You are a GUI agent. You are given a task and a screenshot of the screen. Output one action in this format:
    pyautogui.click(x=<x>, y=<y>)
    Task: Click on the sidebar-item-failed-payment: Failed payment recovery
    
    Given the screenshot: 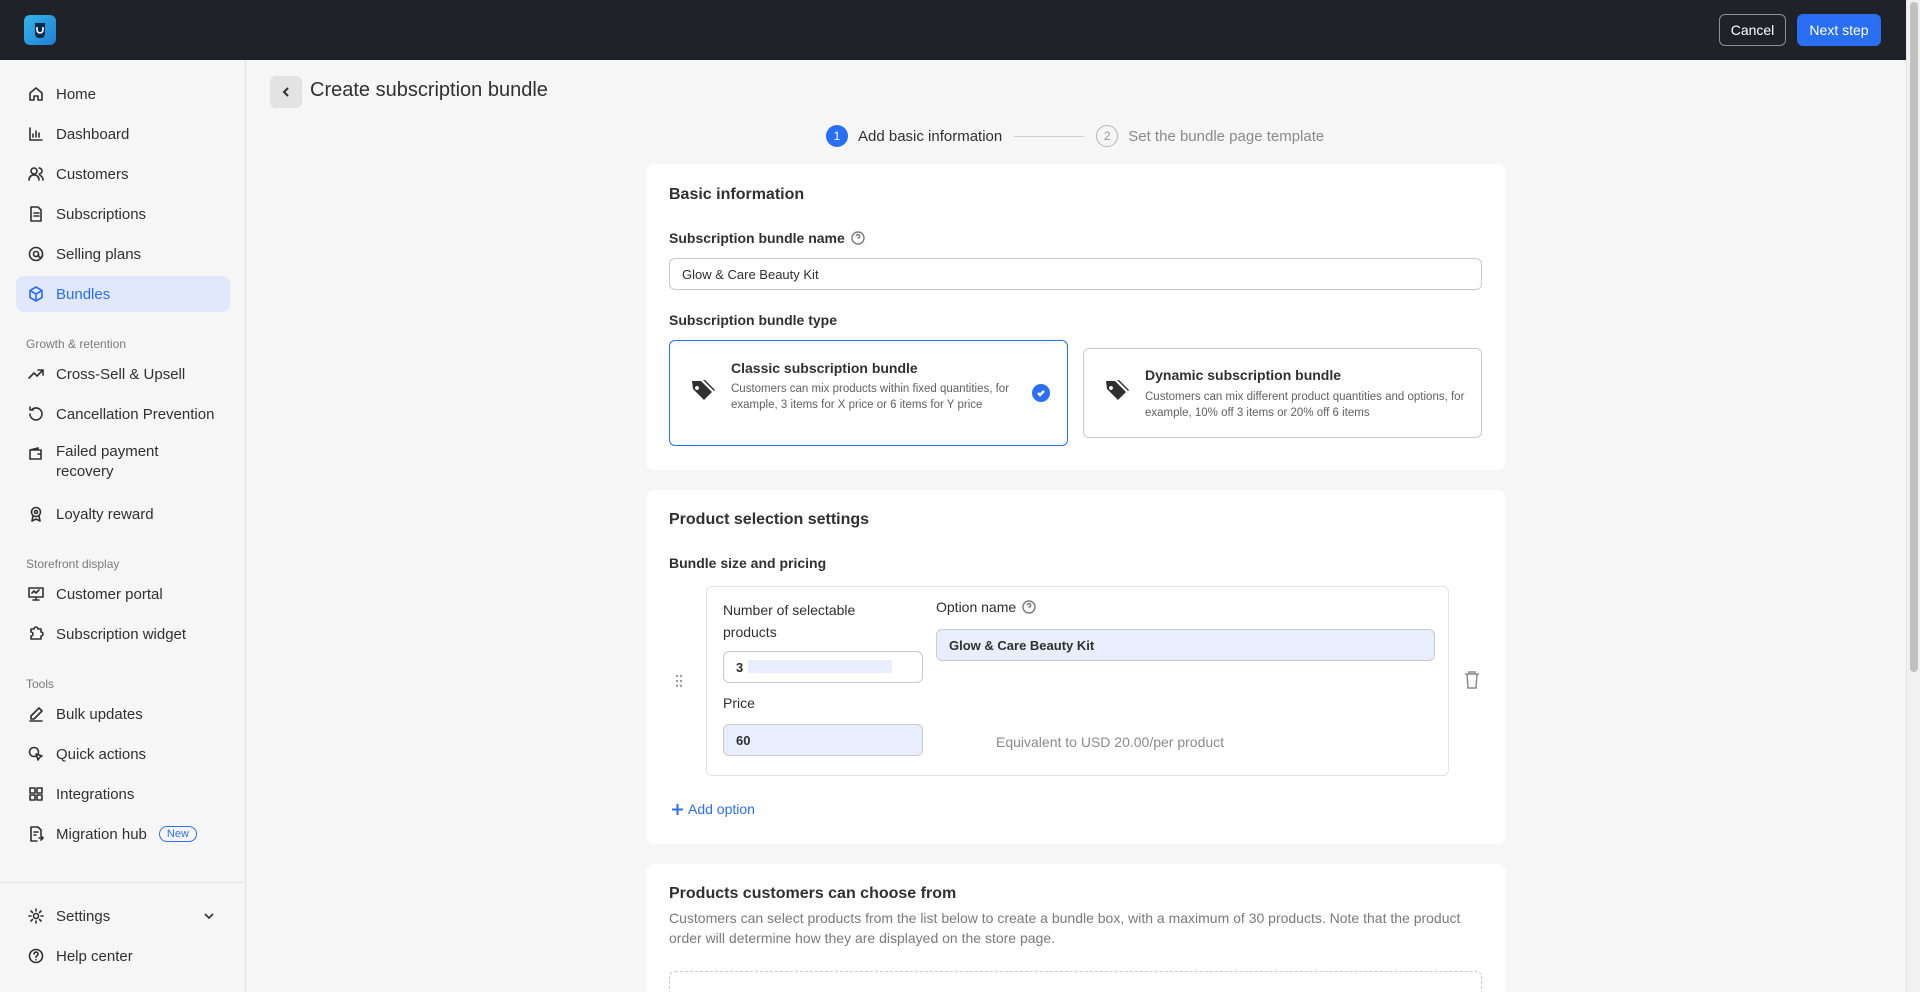 What is the action you would take?
    pyautogui.click(x=123, y=460)
    